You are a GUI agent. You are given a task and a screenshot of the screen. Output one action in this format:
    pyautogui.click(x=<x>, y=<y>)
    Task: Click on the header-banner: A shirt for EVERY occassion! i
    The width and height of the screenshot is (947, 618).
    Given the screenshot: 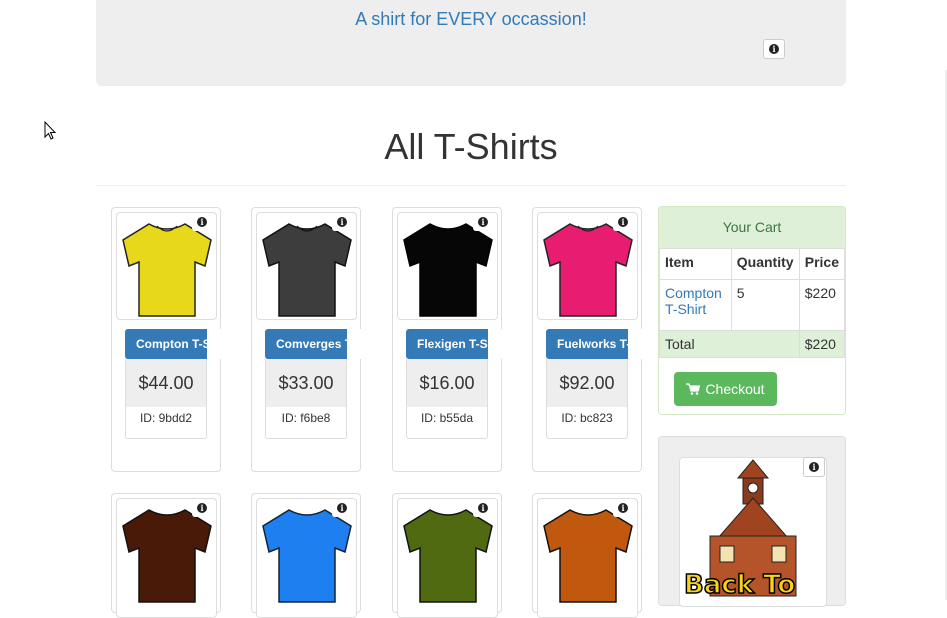 What is the action you would take?
    pyautogui.click(x=471, y=43)
    